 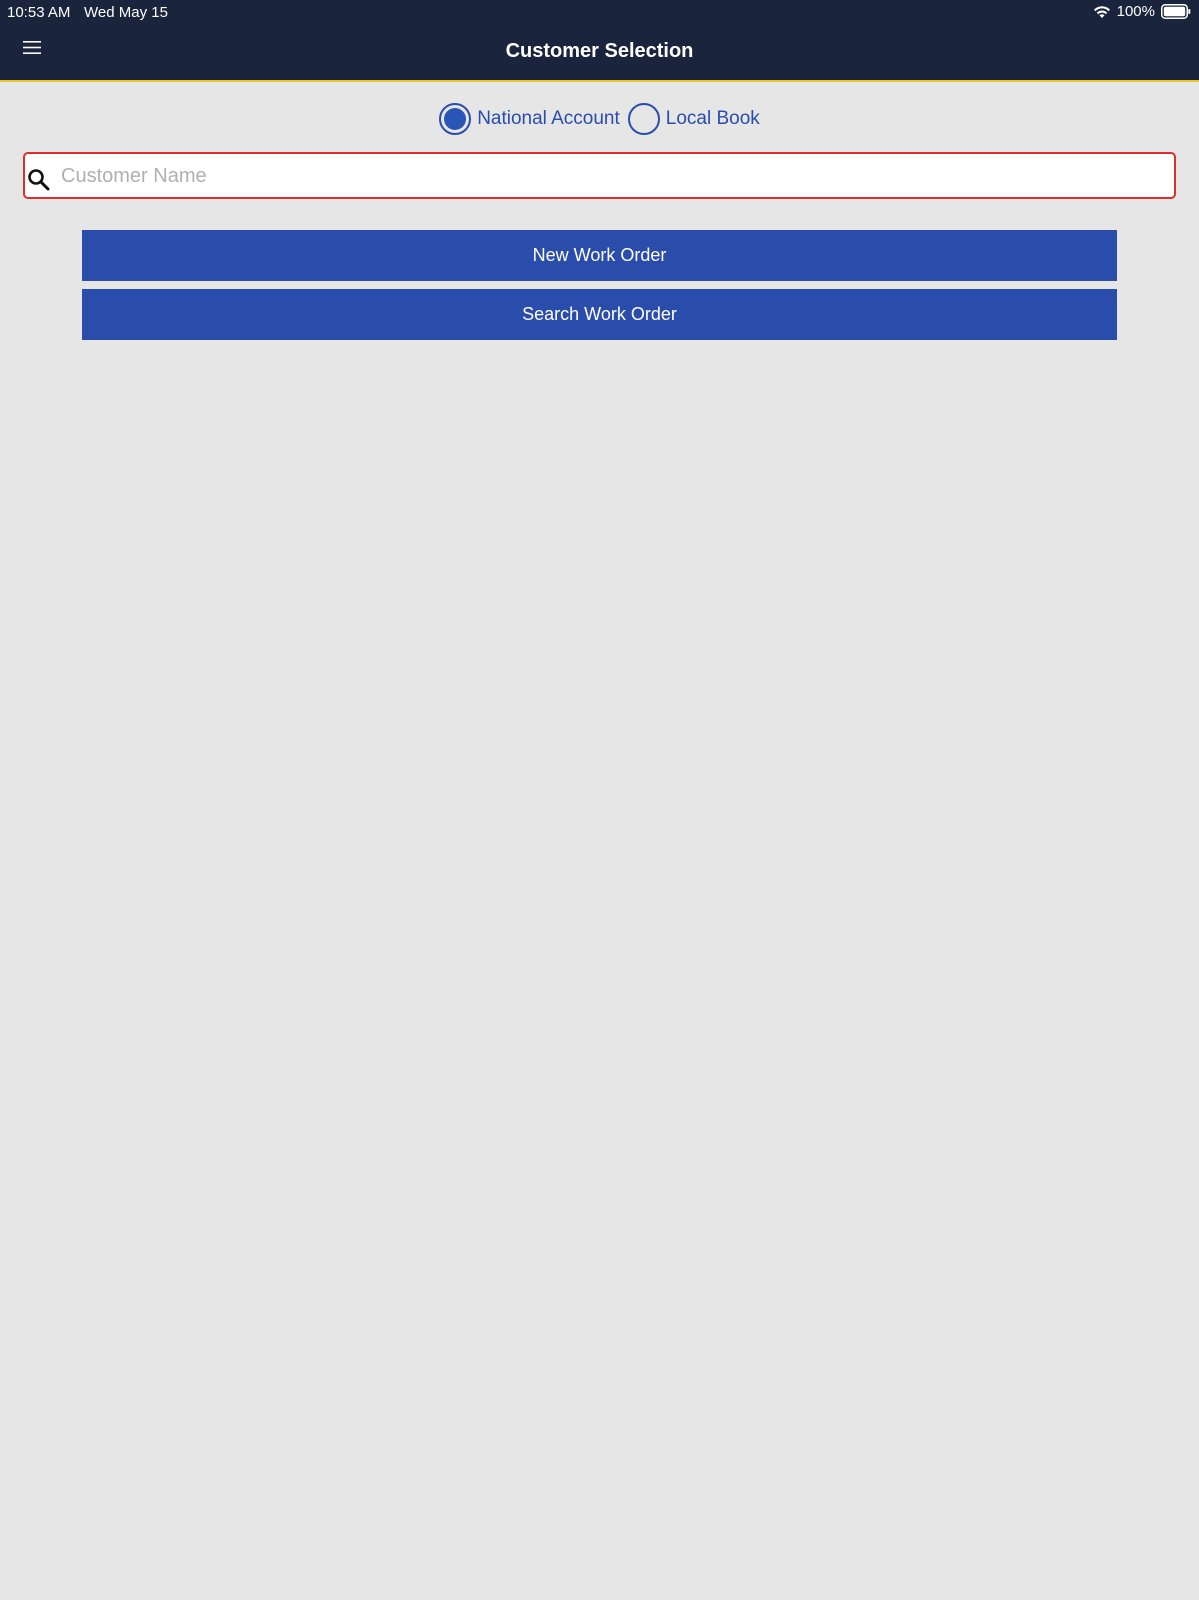 What do you see at coordinates (39, 12) in the screenshot?
I see `status-time: 10:53 AM` at bounding box center [39, 12].